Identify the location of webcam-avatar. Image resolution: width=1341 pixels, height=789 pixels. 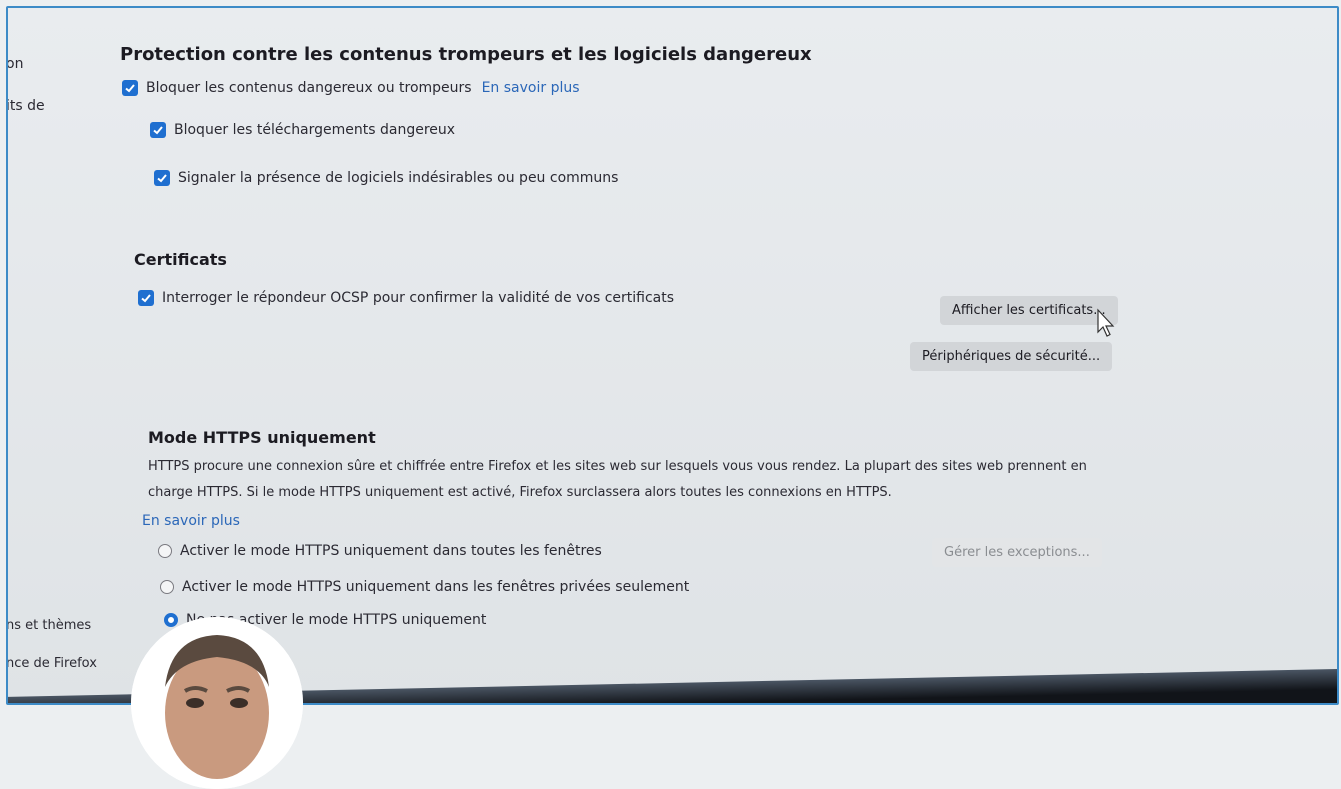
(217, 703).